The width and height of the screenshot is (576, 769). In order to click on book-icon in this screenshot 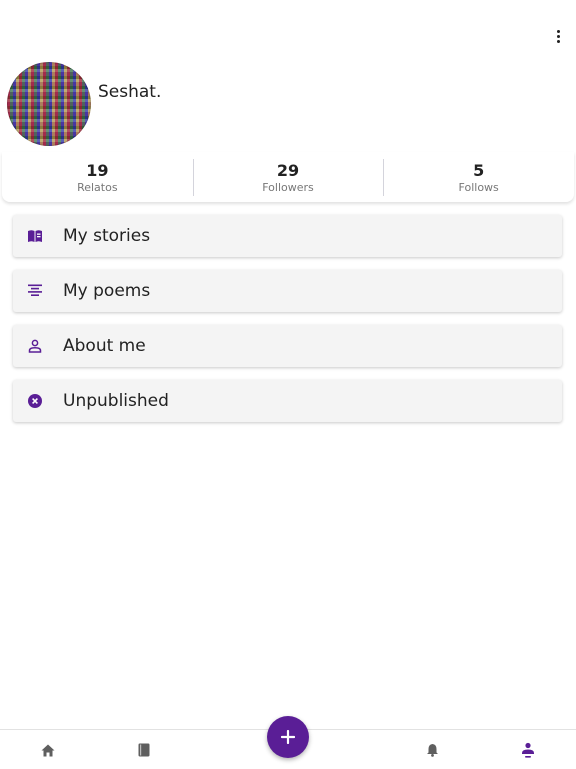, I will do `click(144, 750)`.